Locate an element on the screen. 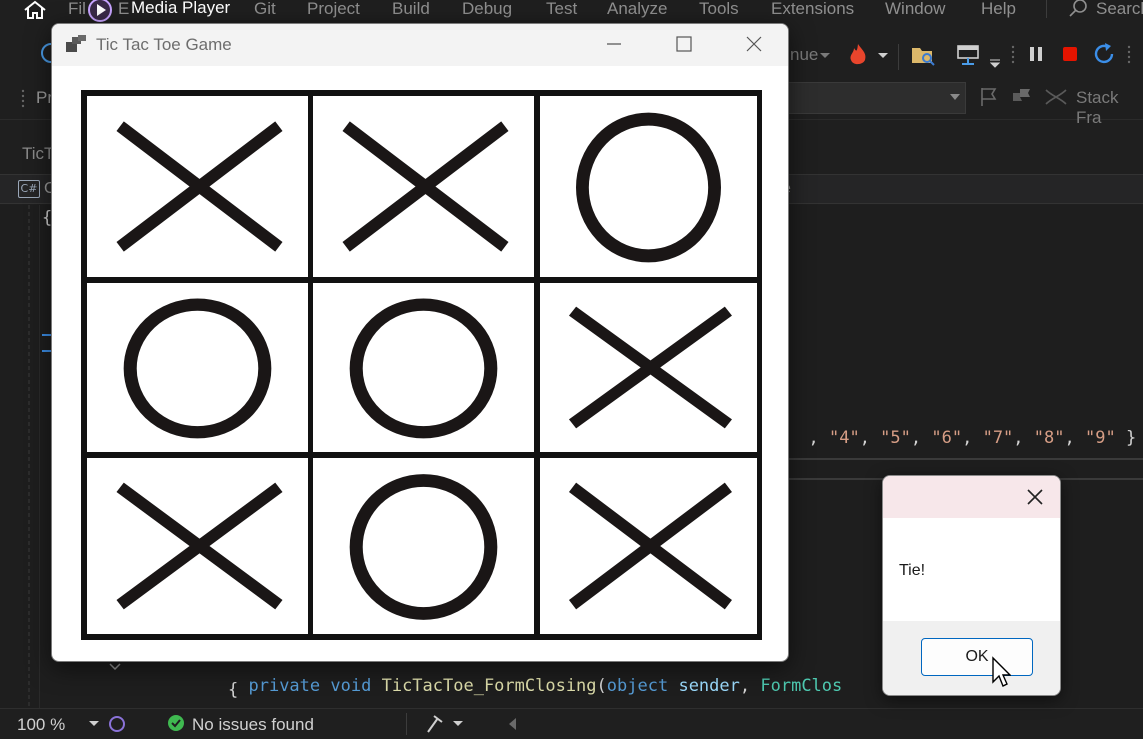  menu-help: Help is located at coordinates (998, 9).